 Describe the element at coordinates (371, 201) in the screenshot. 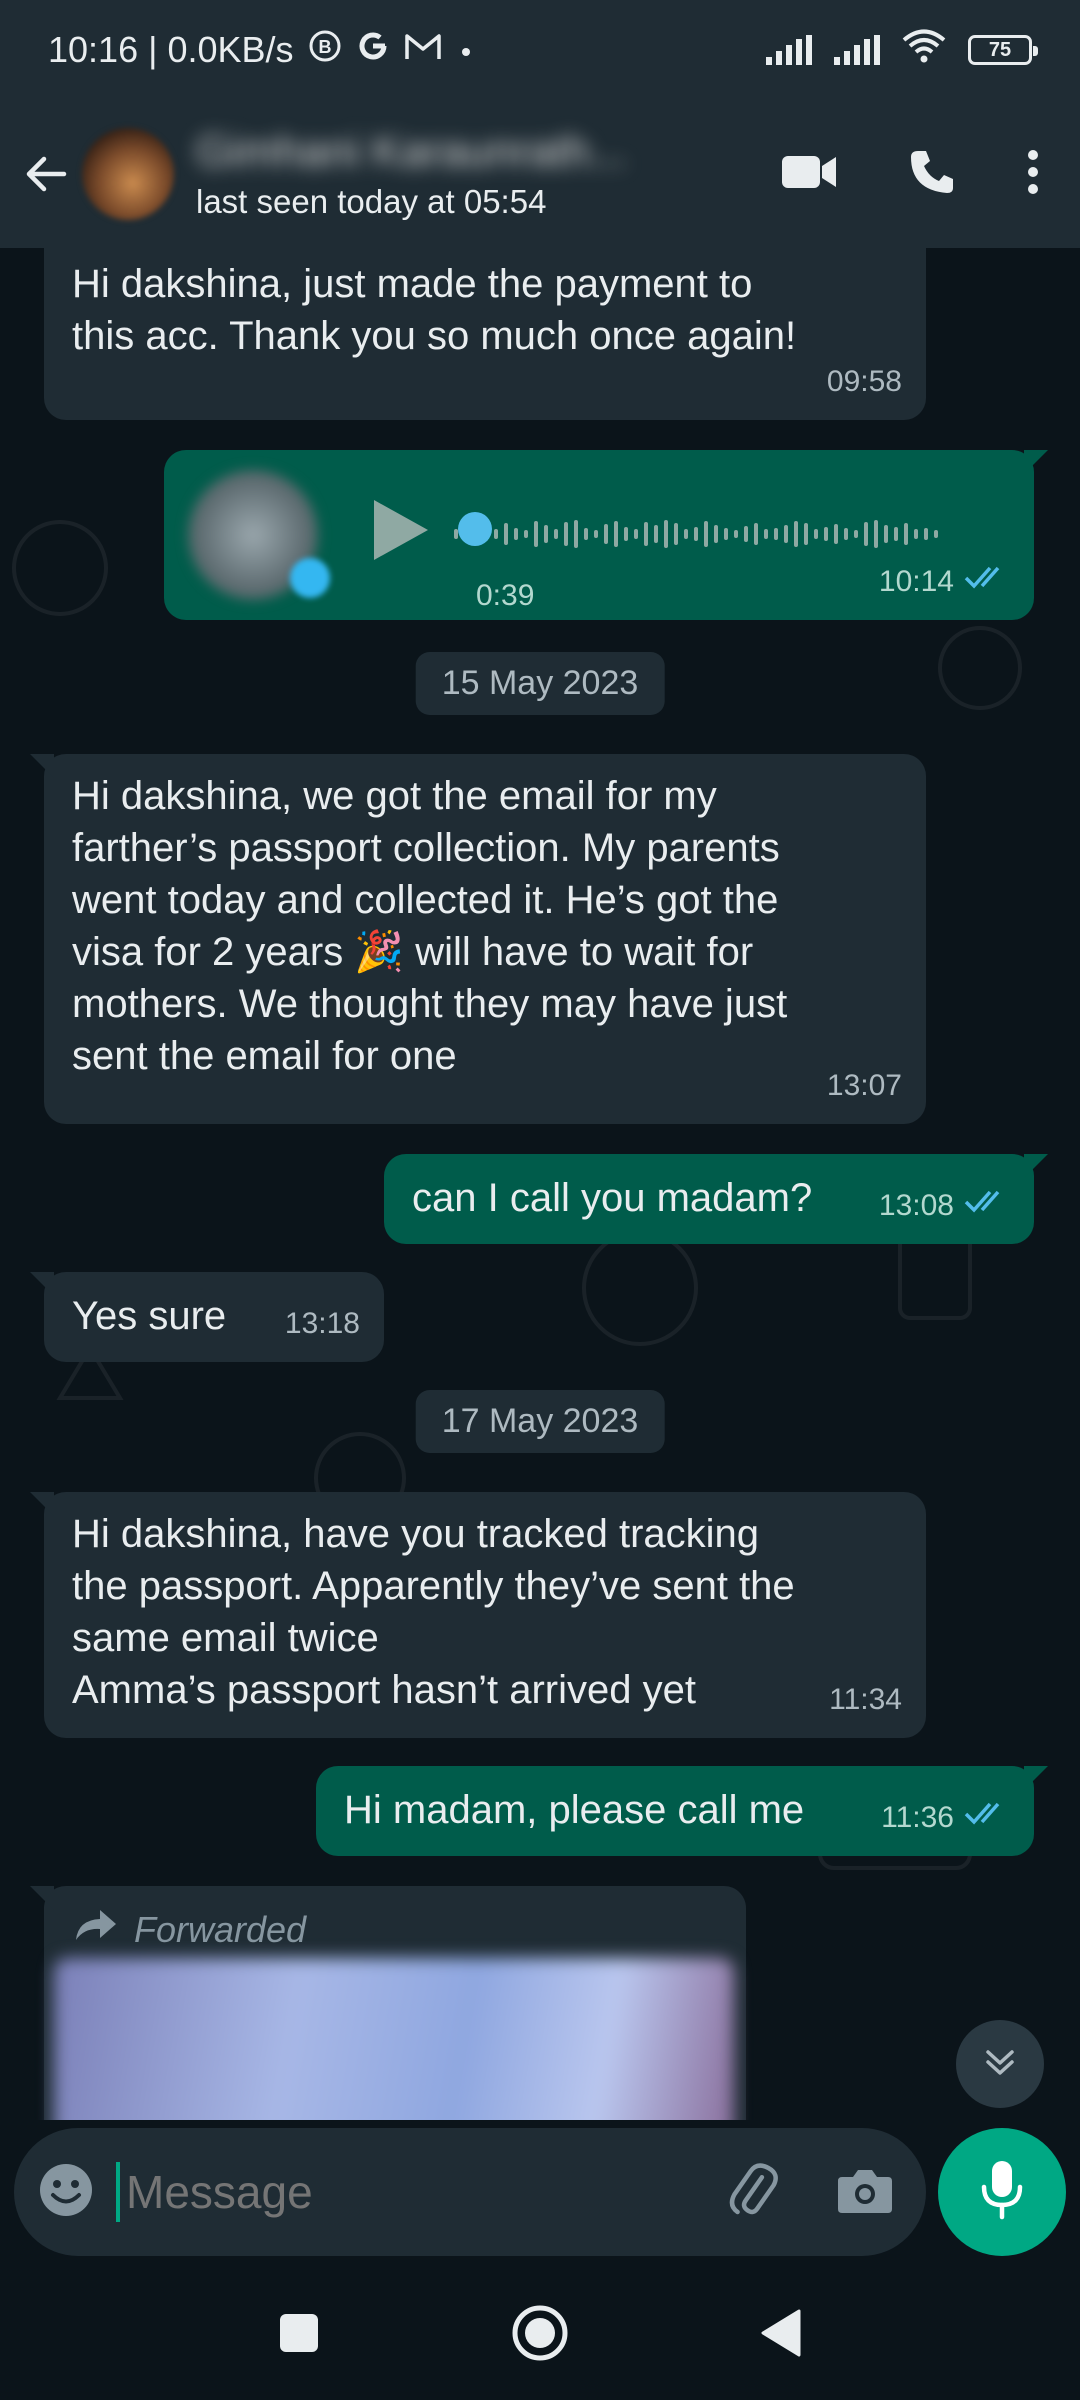

I see `last-seen: last seen today at 05:54` at that location.